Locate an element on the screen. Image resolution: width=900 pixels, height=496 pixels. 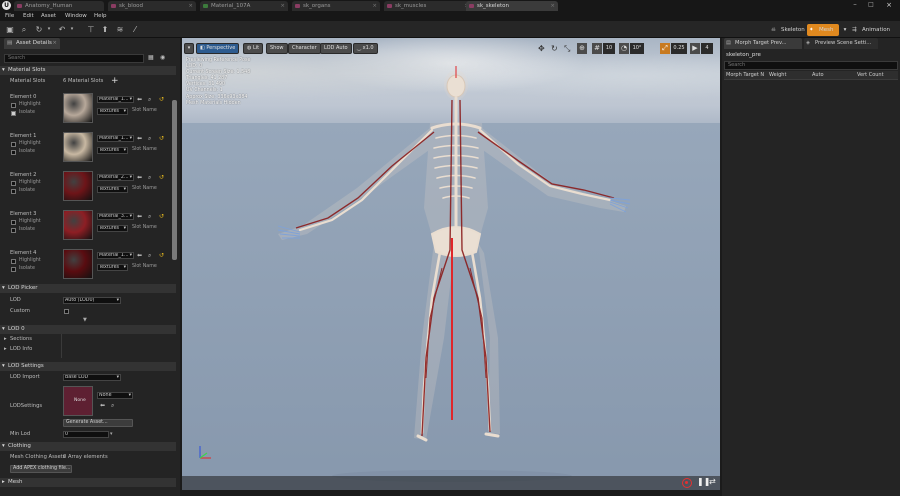
undo-icon: ↶ is located at coordinates (62, 29).